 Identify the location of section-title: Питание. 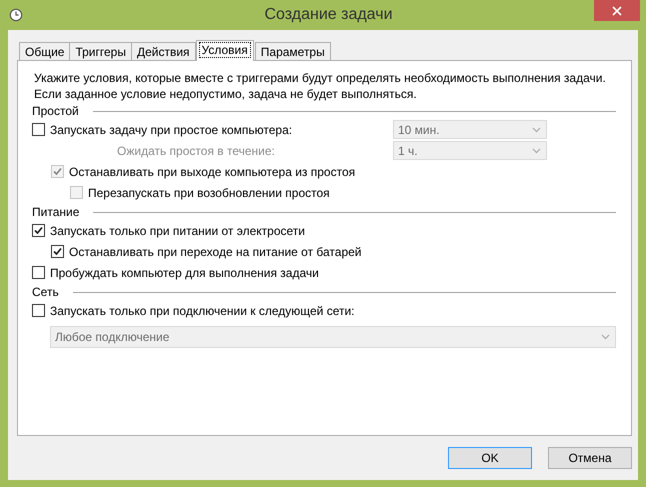
(56, 212).